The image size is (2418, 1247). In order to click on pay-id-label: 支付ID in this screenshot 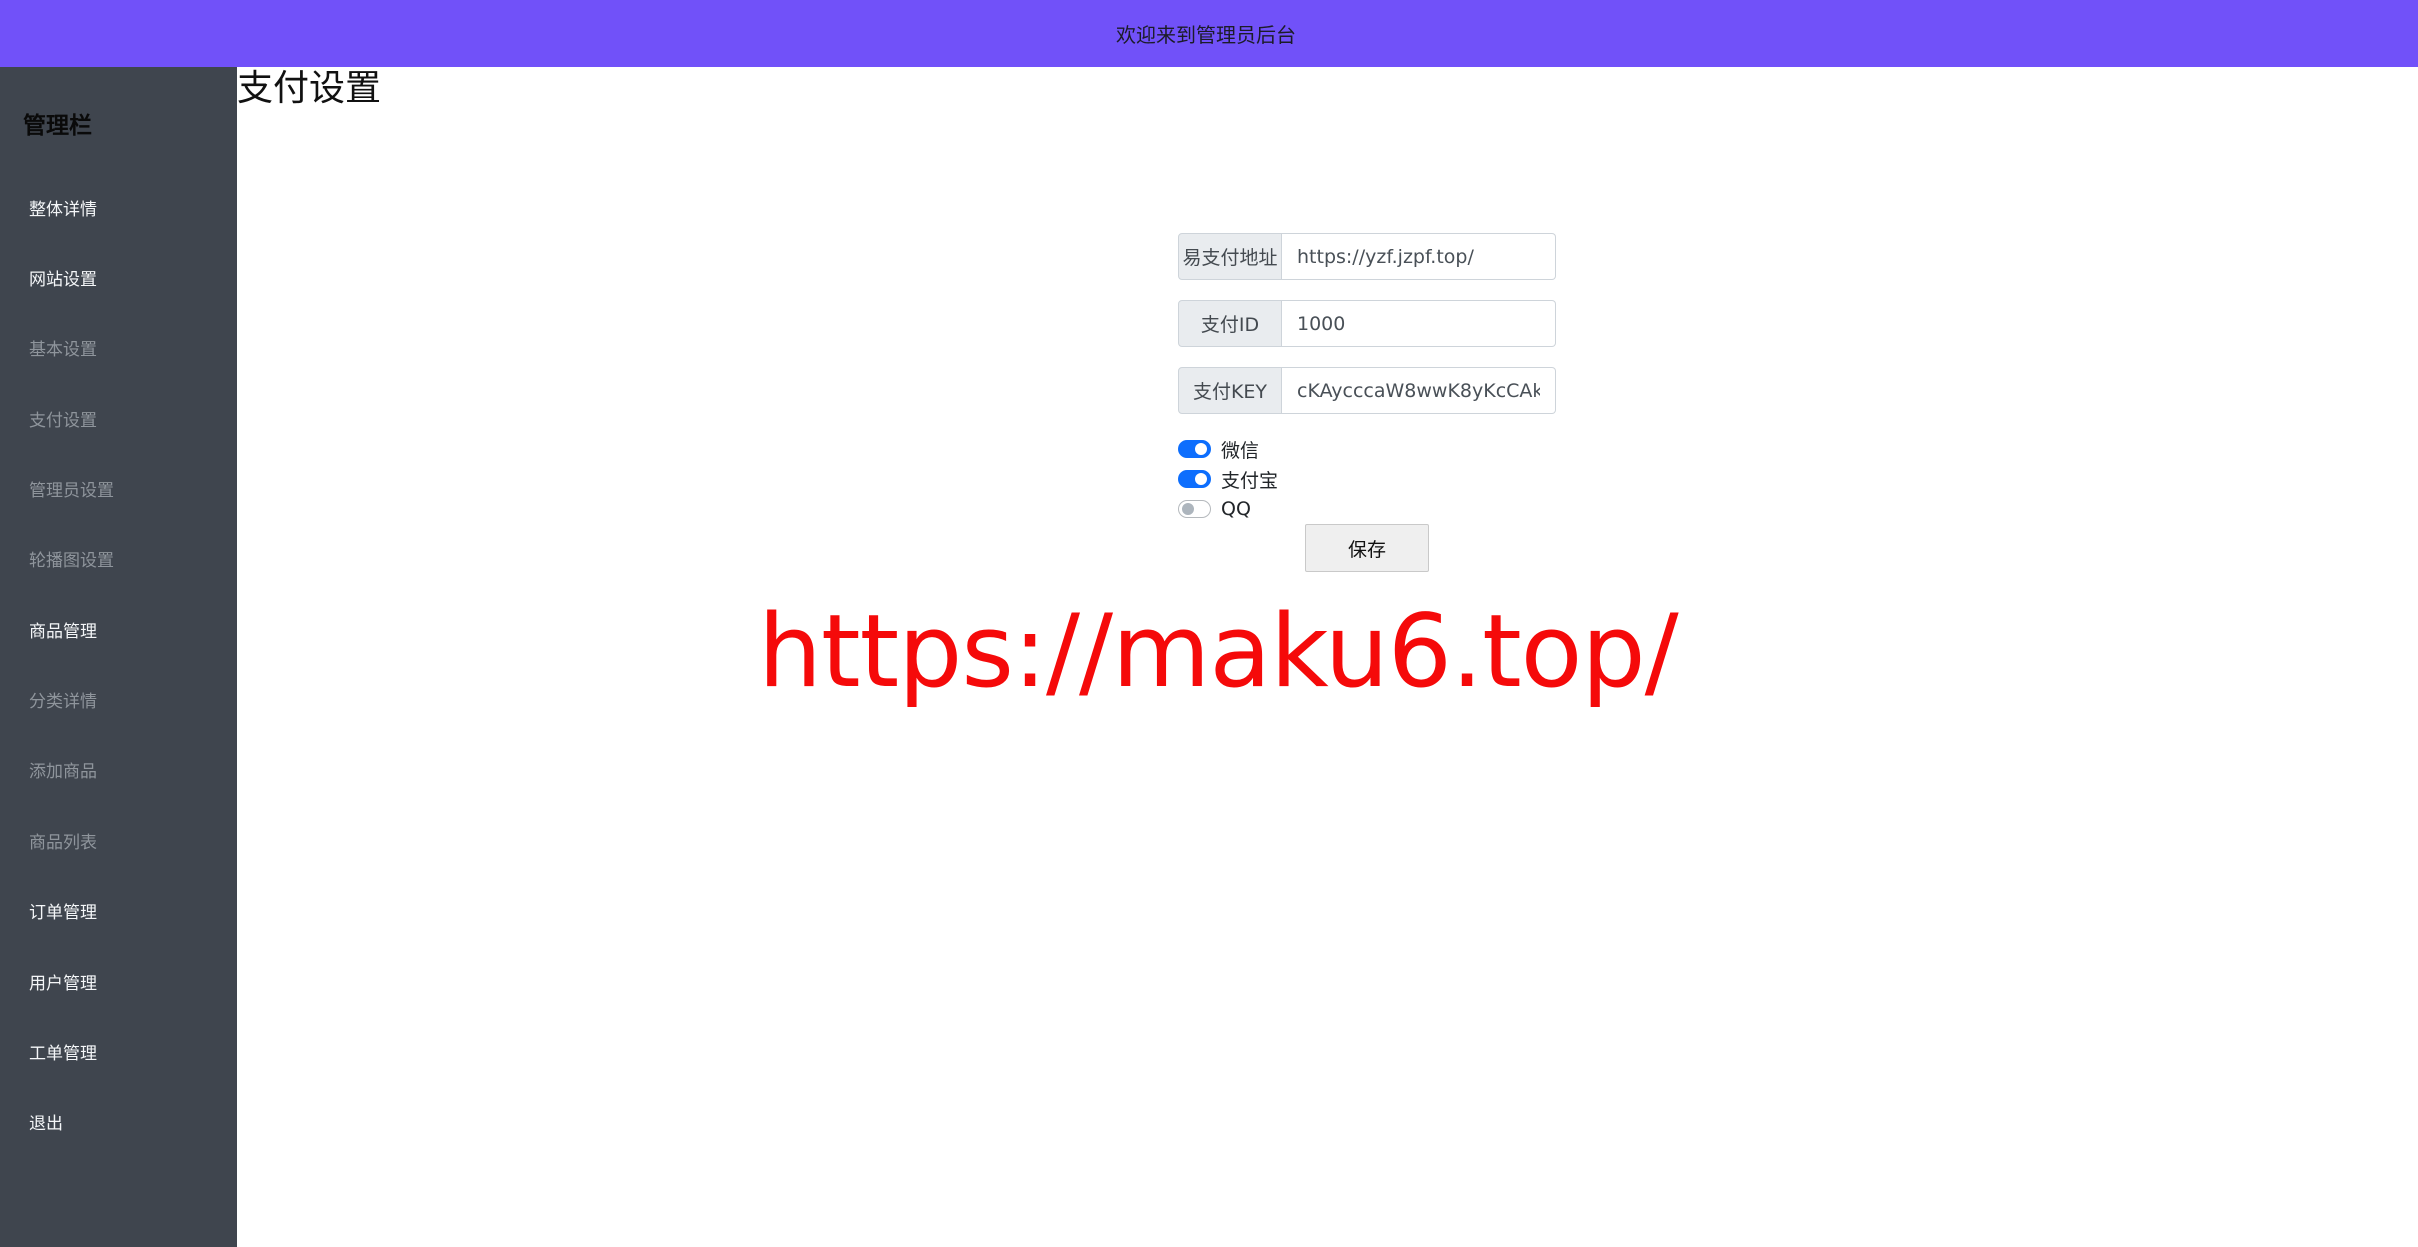, I will do `click(1230, 323)`.